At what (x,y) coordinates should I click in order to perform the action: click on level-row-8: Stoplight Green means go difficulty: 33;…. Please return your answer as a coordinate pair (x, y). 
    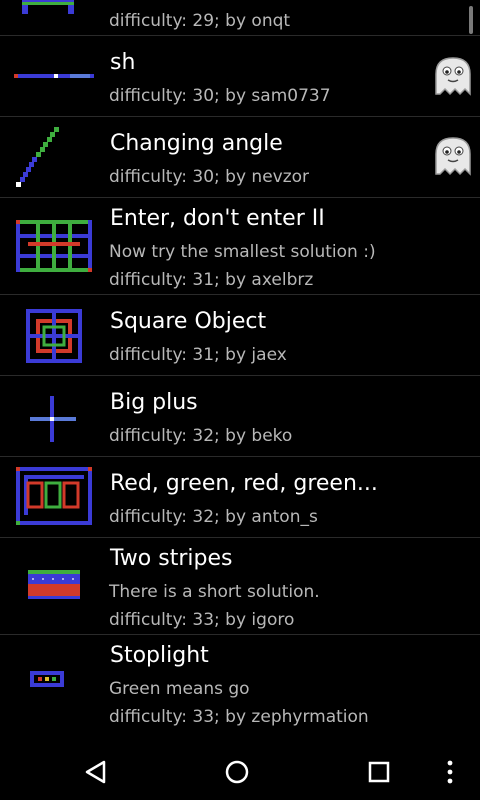
    Looking at the image, I should click on (240, 683).